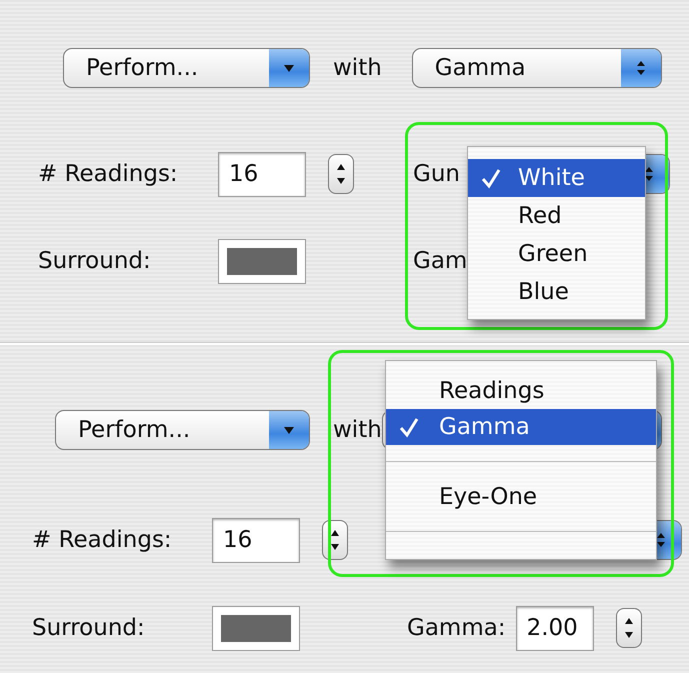 This screenshot has height=673, width=689. What do you see at coordinates (440, 261) in the screenshot?
I see `field-label: Gam` at bounding box center [440, 261].